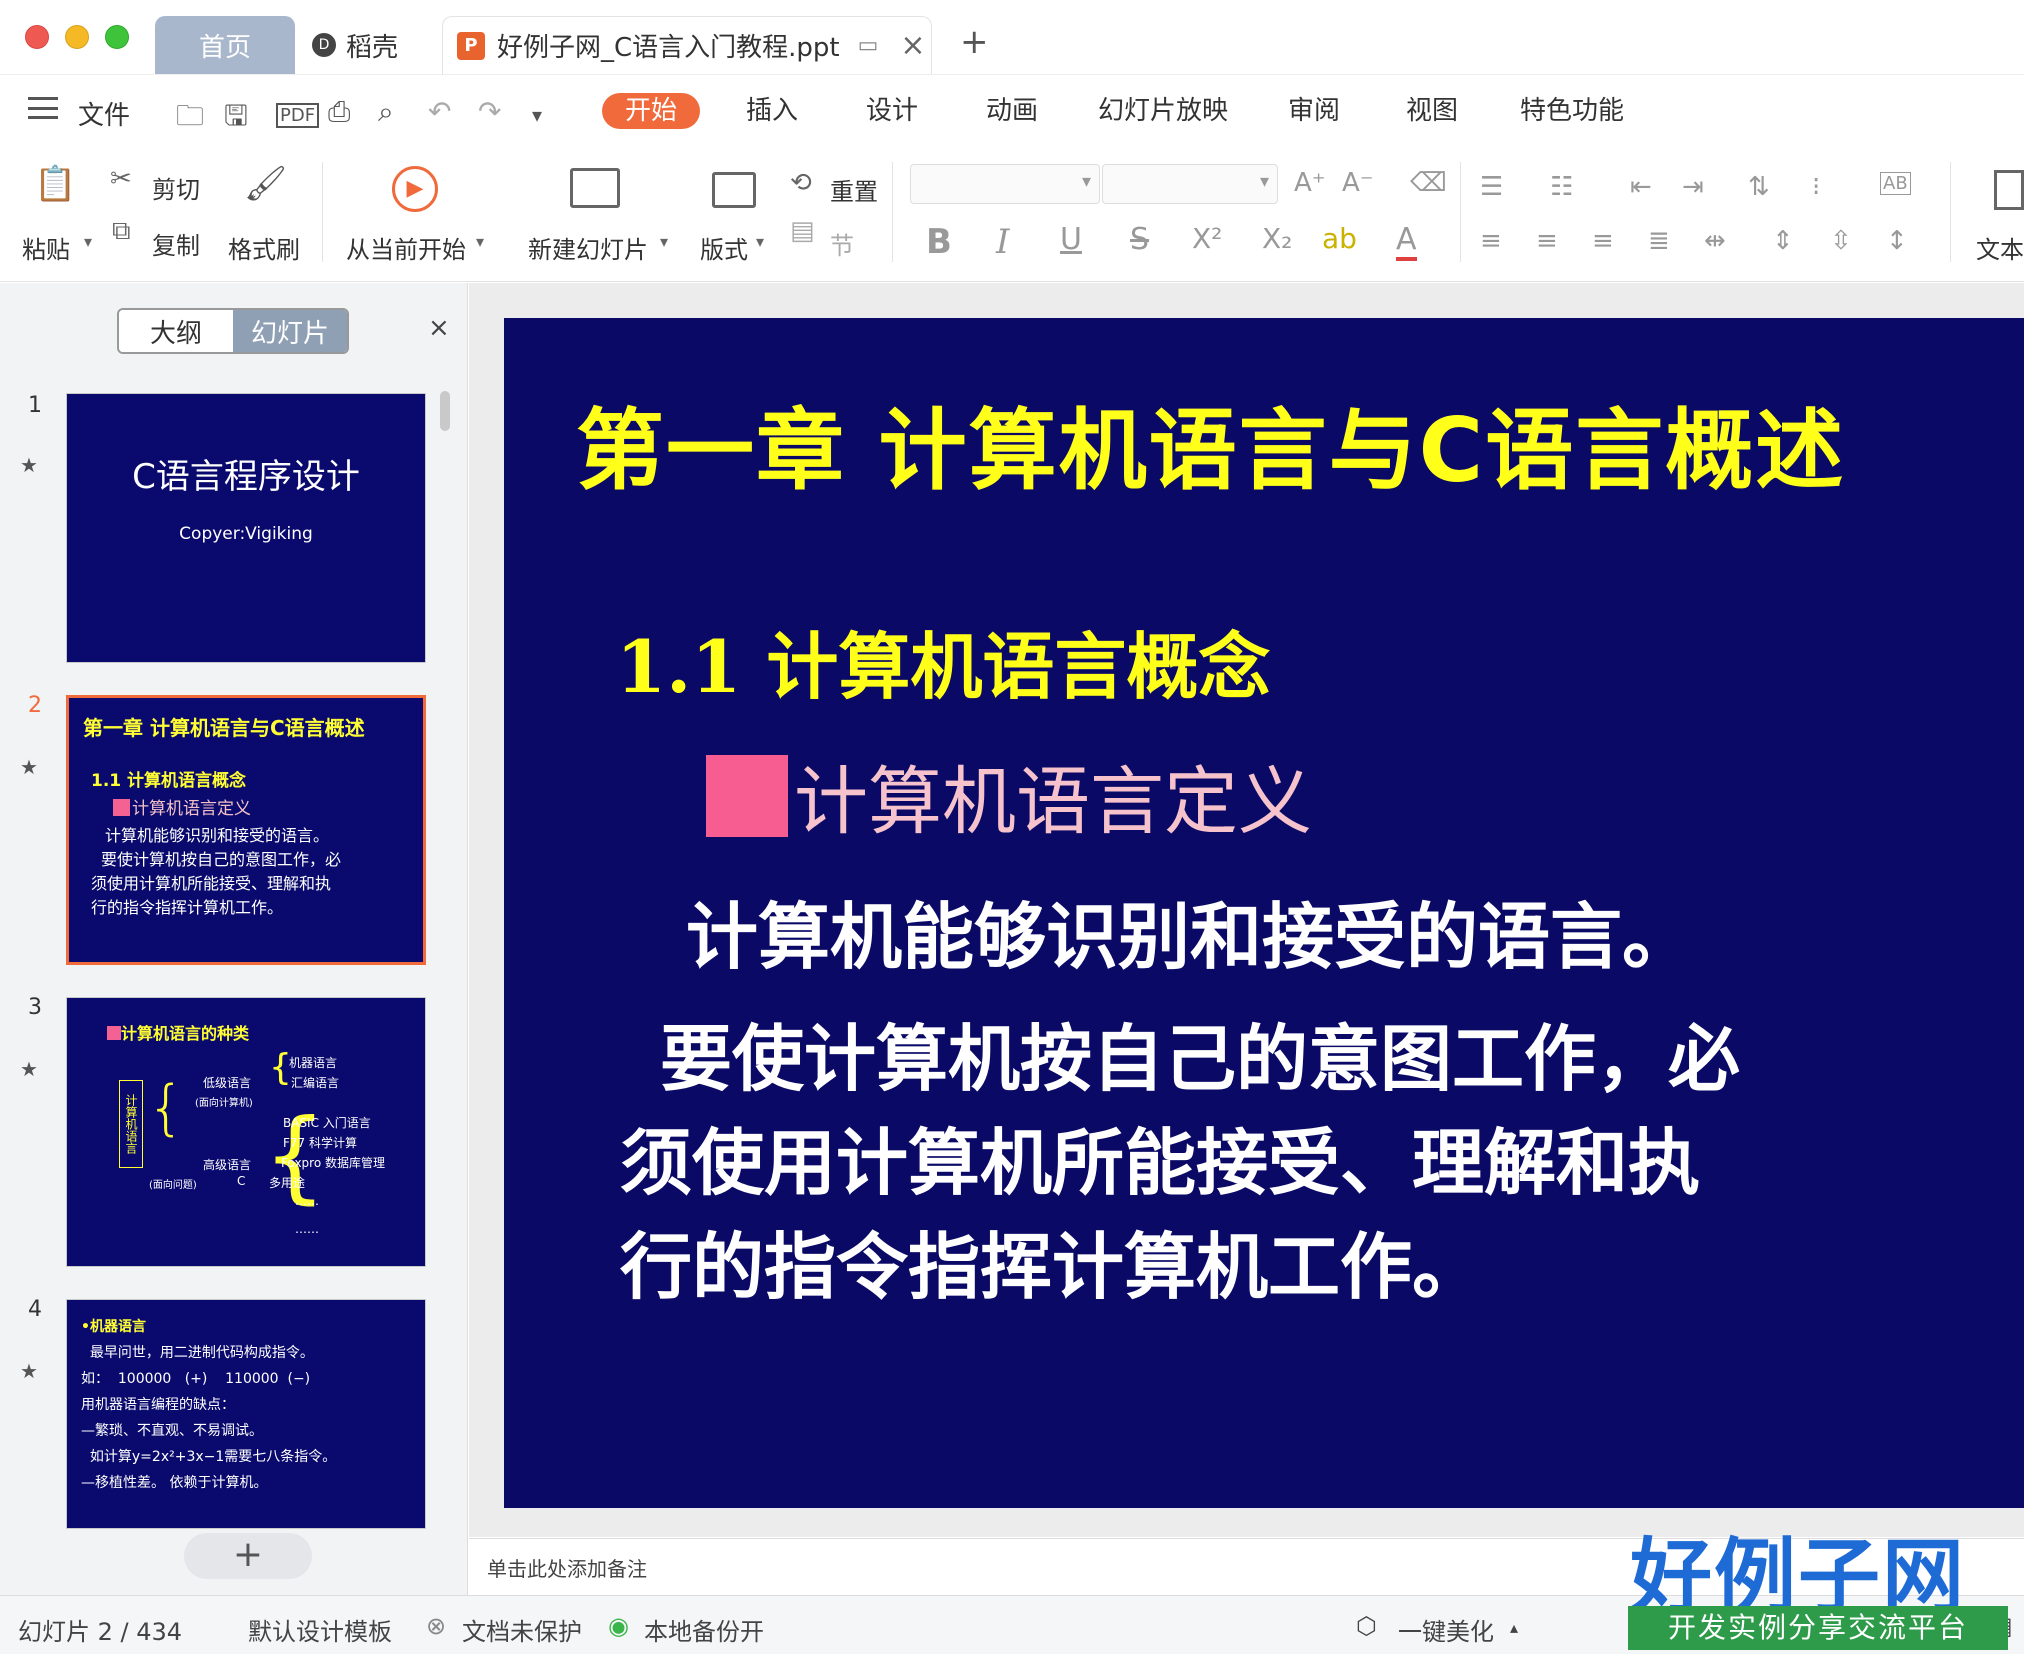 The image size is (2024, 1654). Describe the element at coordinates (974, 42) in the screenshot. I see `new-tab-button: +` at that location.